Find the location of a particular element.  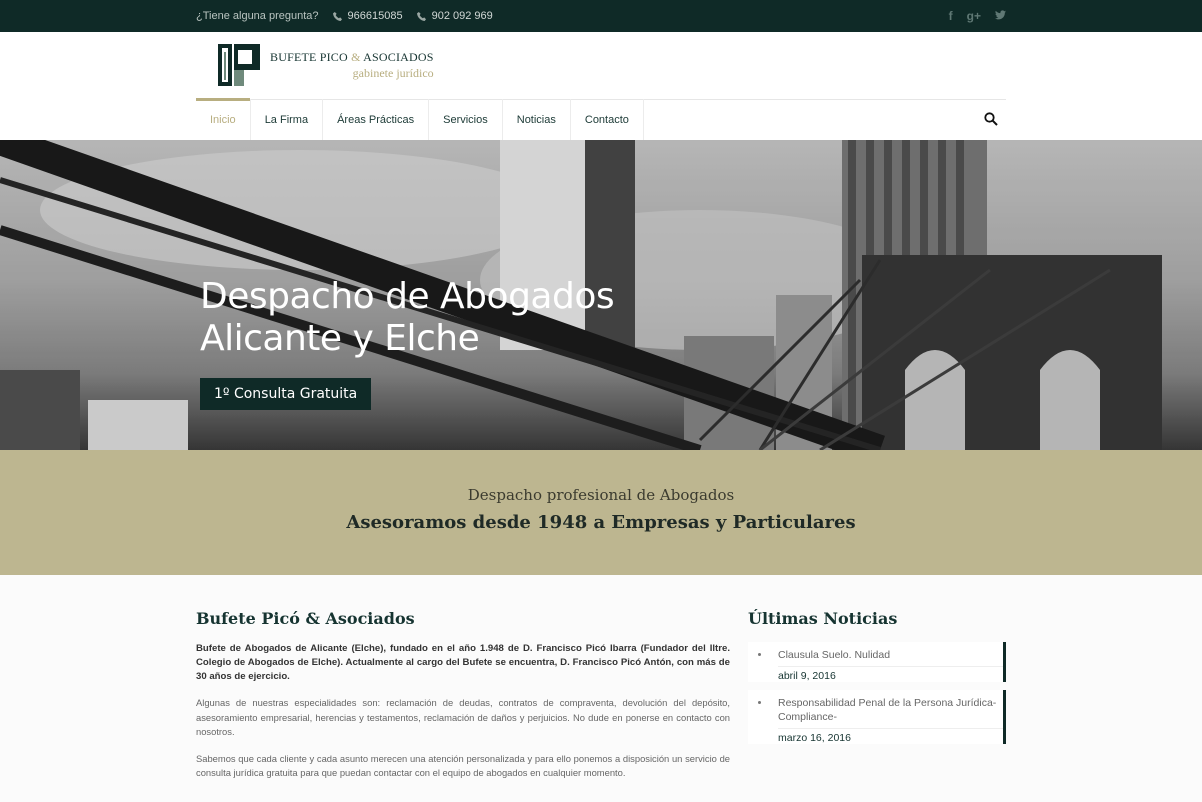

phone-number-2: 902 092 969 is located at coordinates (462, 16).